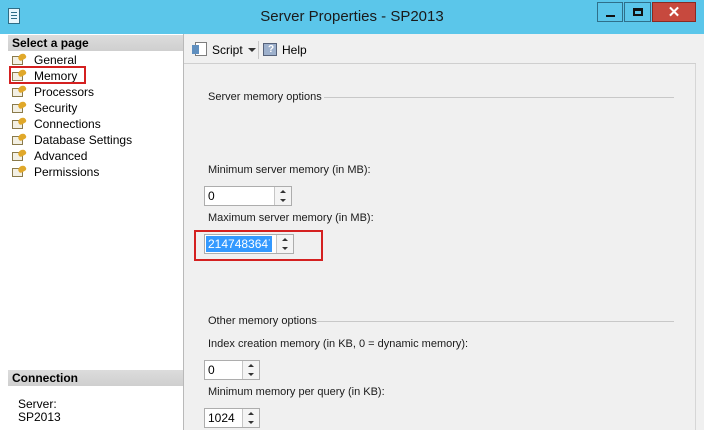 This screenshot has height=430, width=704. Describe the element at coordinates (294, 50) in the screenshot. I see `help-label: Help` at that location.